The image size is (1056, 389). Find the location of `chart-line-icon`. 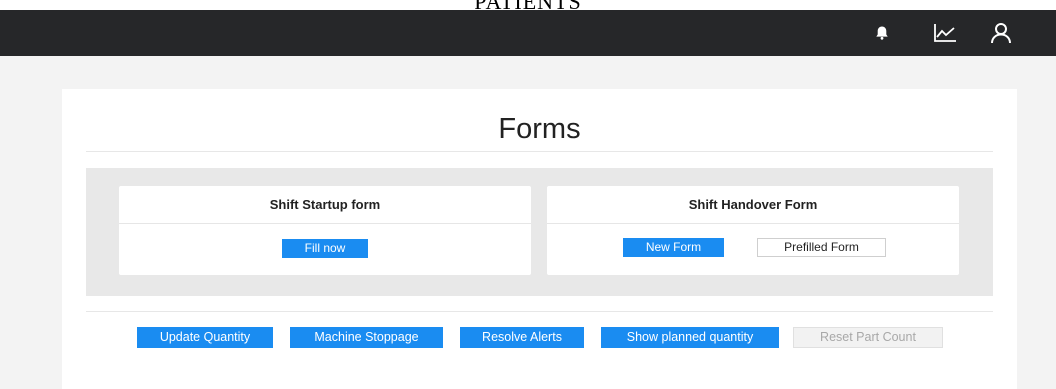

chart-line-icon is located at coordinates (945, 33).